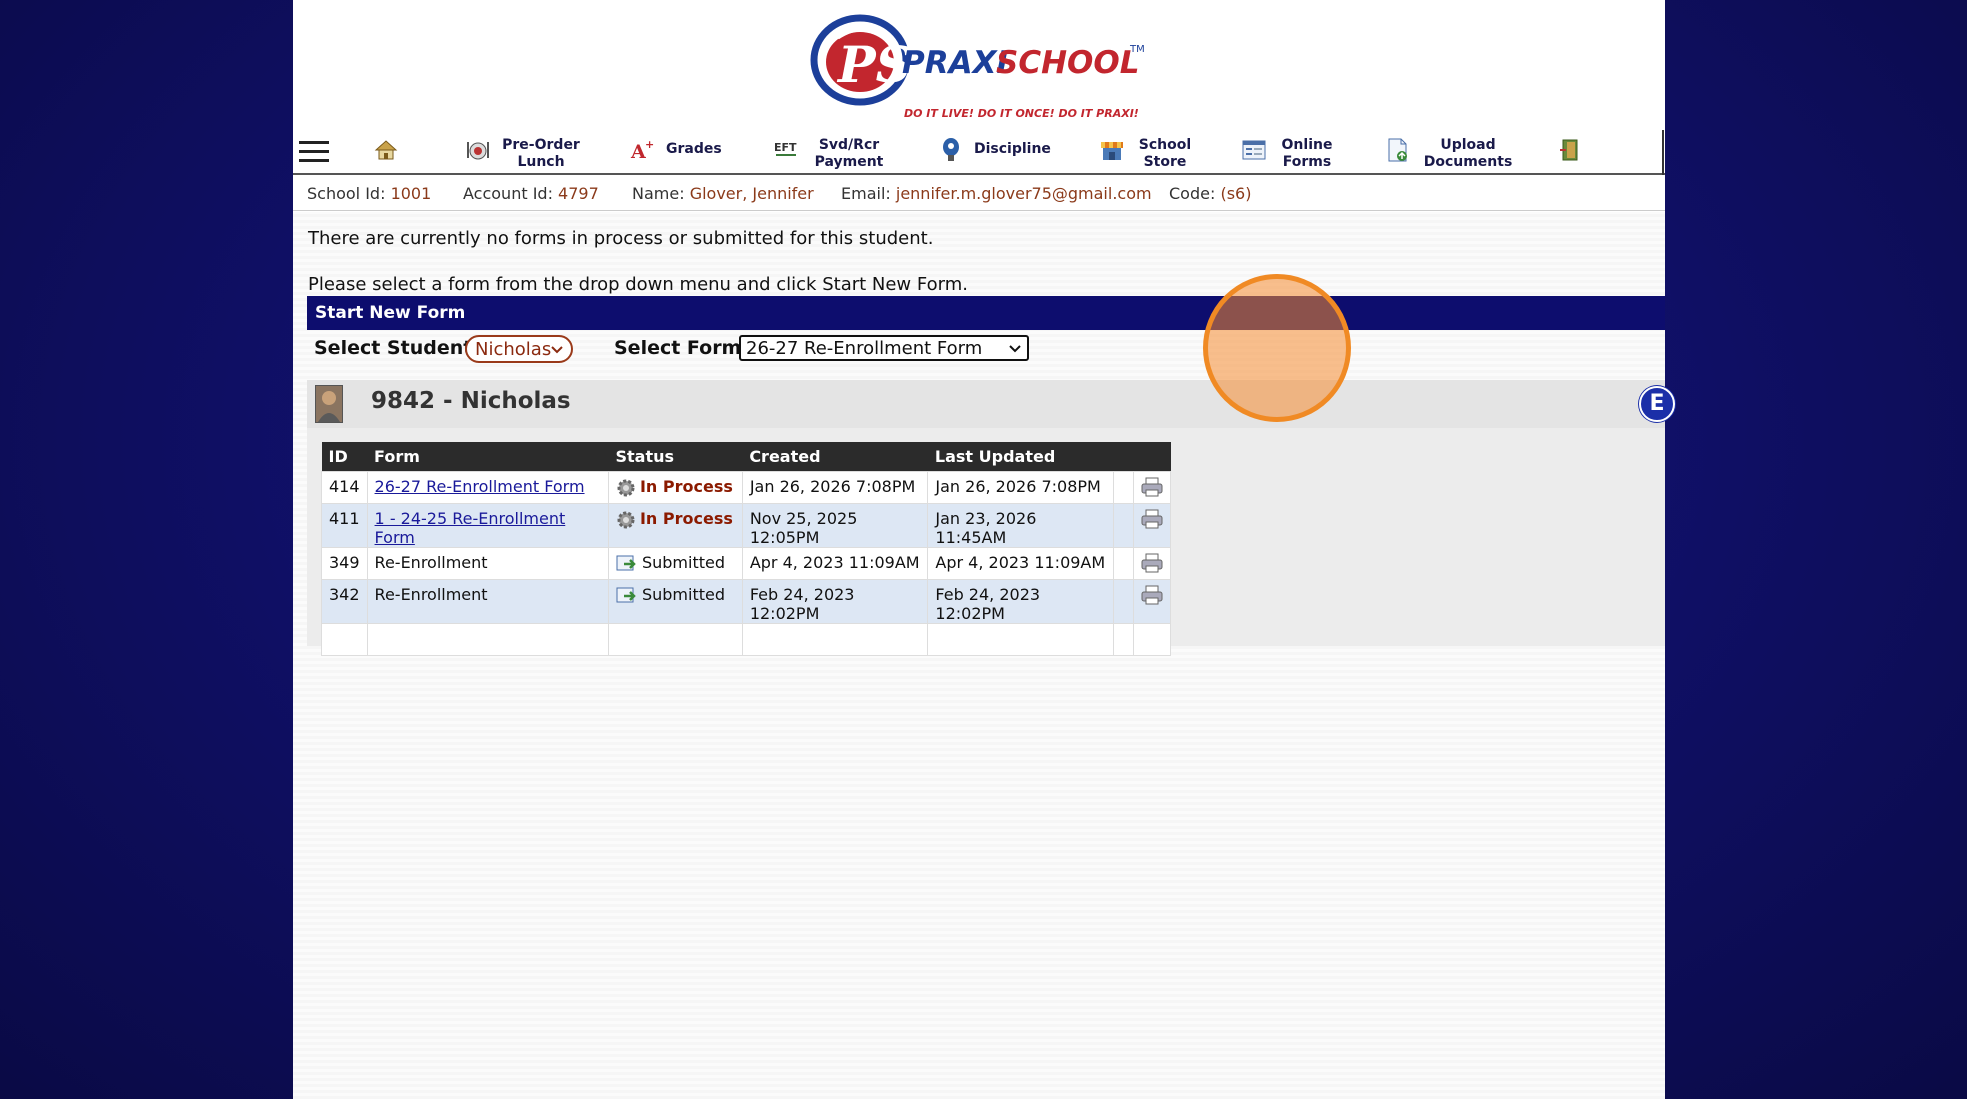 This screenshot has height=1099, width=1967. I want to click on cell-updated: Feb 24, 2023 12:02PM, so click(1020, 601).